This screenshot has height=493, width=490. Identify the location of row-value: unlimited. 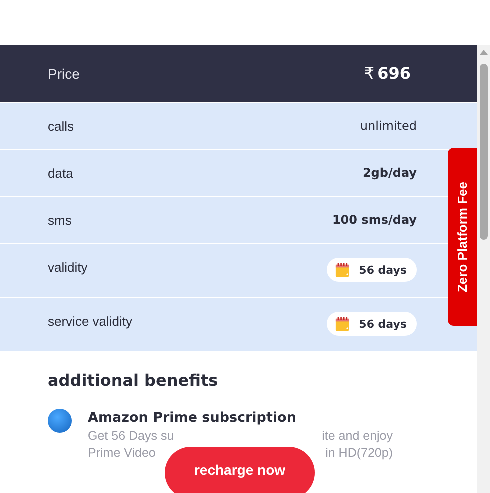
(388, 126).